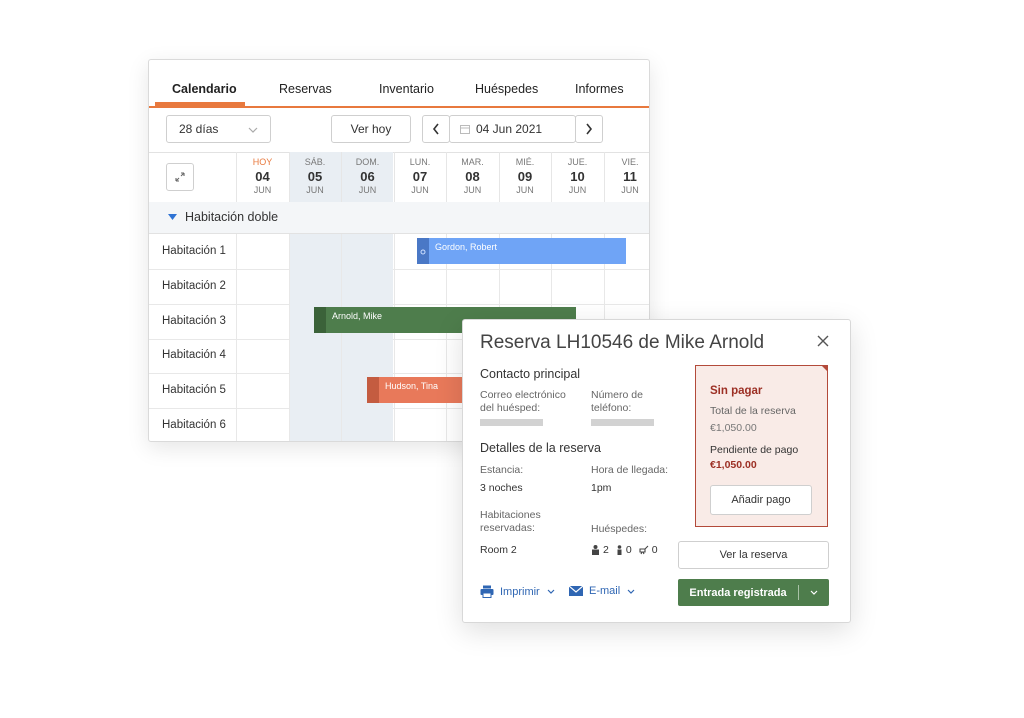  What do you see at coordinates (577, 162) in the screenshot?
I see `day-name: JUE.` at bounding box center [577, 162].